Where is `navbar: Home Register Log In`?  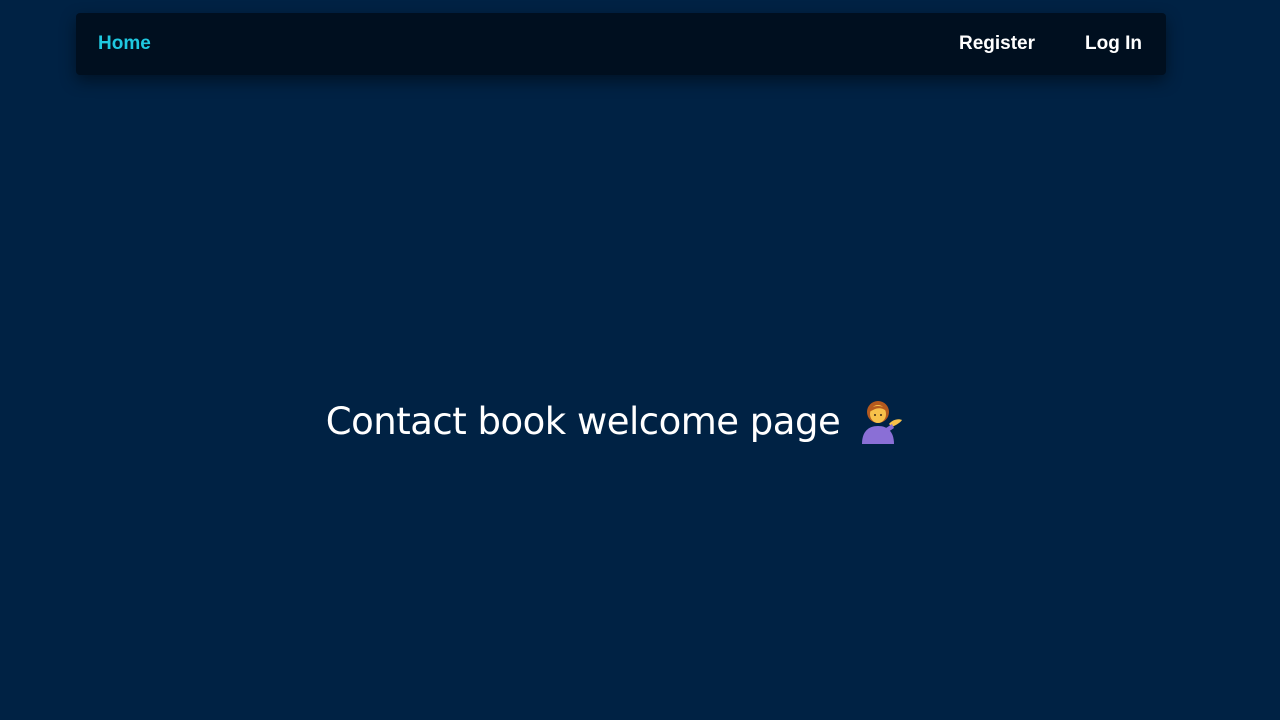 navbar: Home Register Log In is located at coordinates (621, 44).